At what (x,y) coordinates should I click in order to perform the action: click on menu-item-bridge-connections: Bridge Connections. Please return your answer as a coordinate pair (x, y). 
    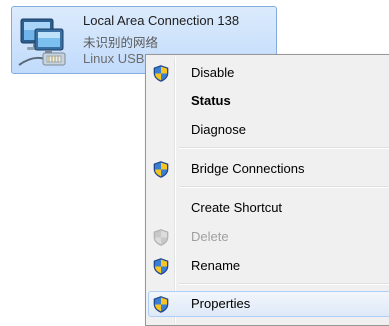
    Looking at the image, I should click on (268, 169).